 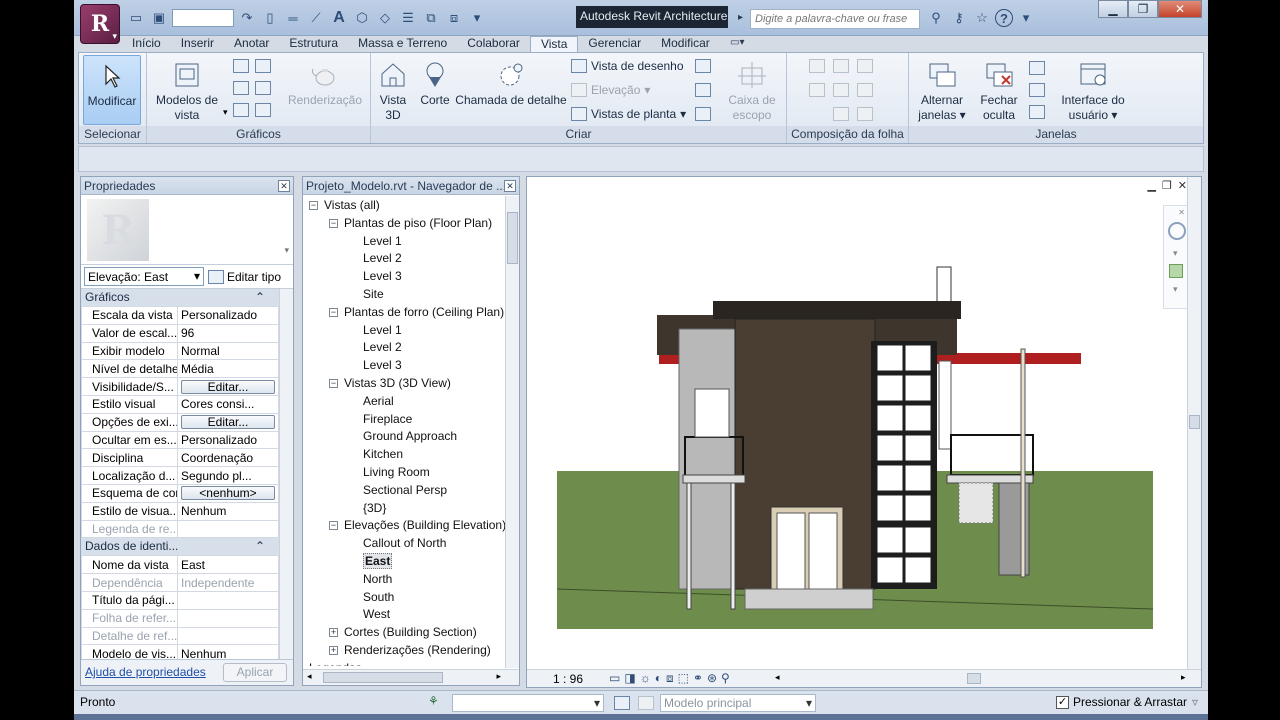 What do you see at coordinates (286, 250) in the screenshot?
I see `type-preview-dropdown-icon: ▾` at bounding box center [286, 250].